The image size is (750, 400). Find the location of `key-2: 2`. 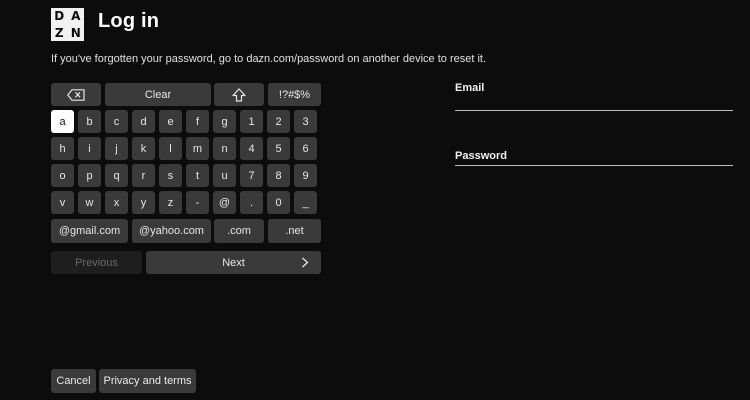

key-2: 2 is located at coordinates (278, 121).